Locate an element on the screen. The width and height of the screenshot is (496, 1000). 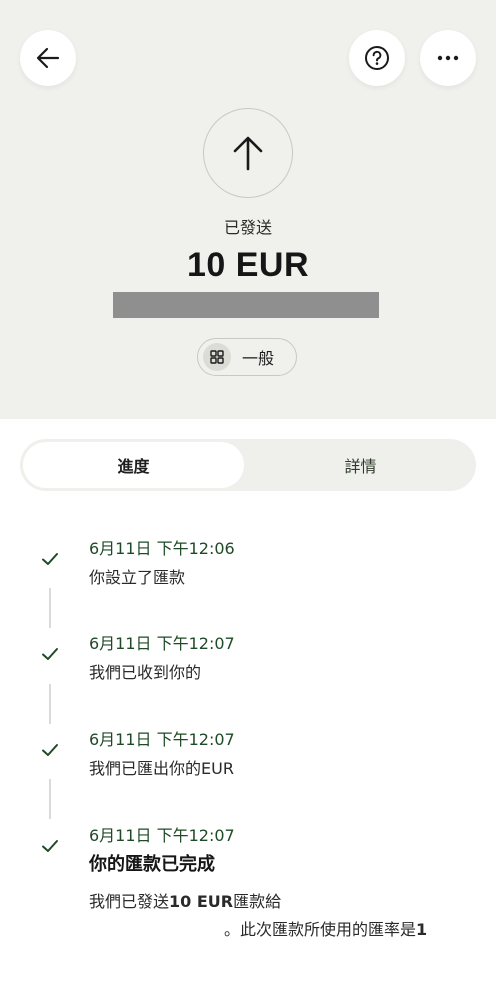
segmented-tabs: 進度 詳情 is located at coordinates (248, 465).